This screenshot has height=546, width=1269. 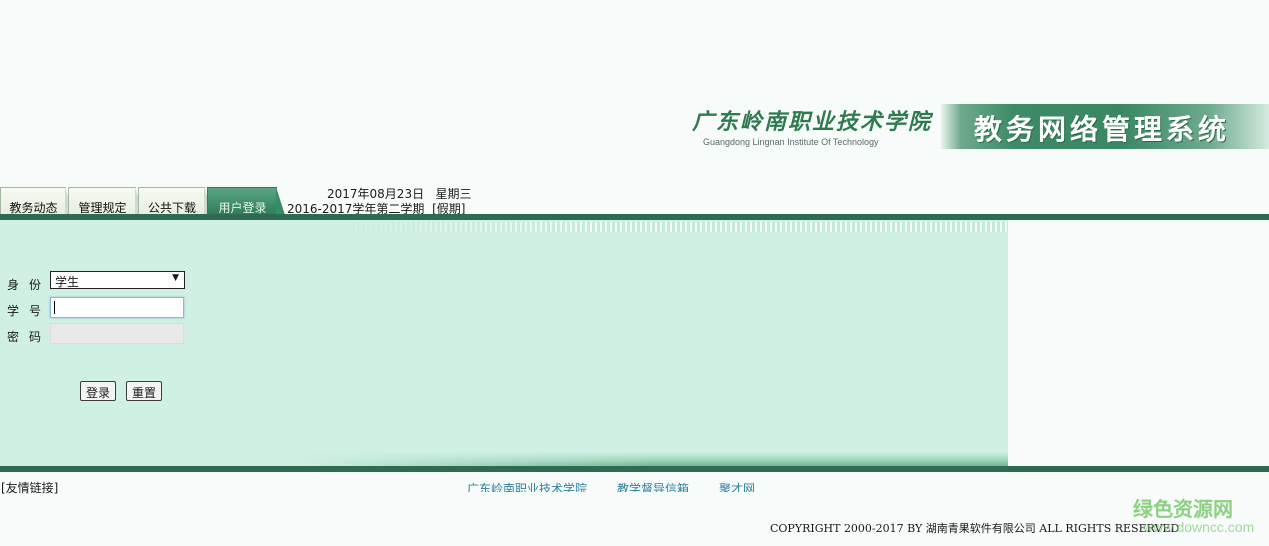 I want to click on bottom-divider-bar, so click(x=634, y=469).